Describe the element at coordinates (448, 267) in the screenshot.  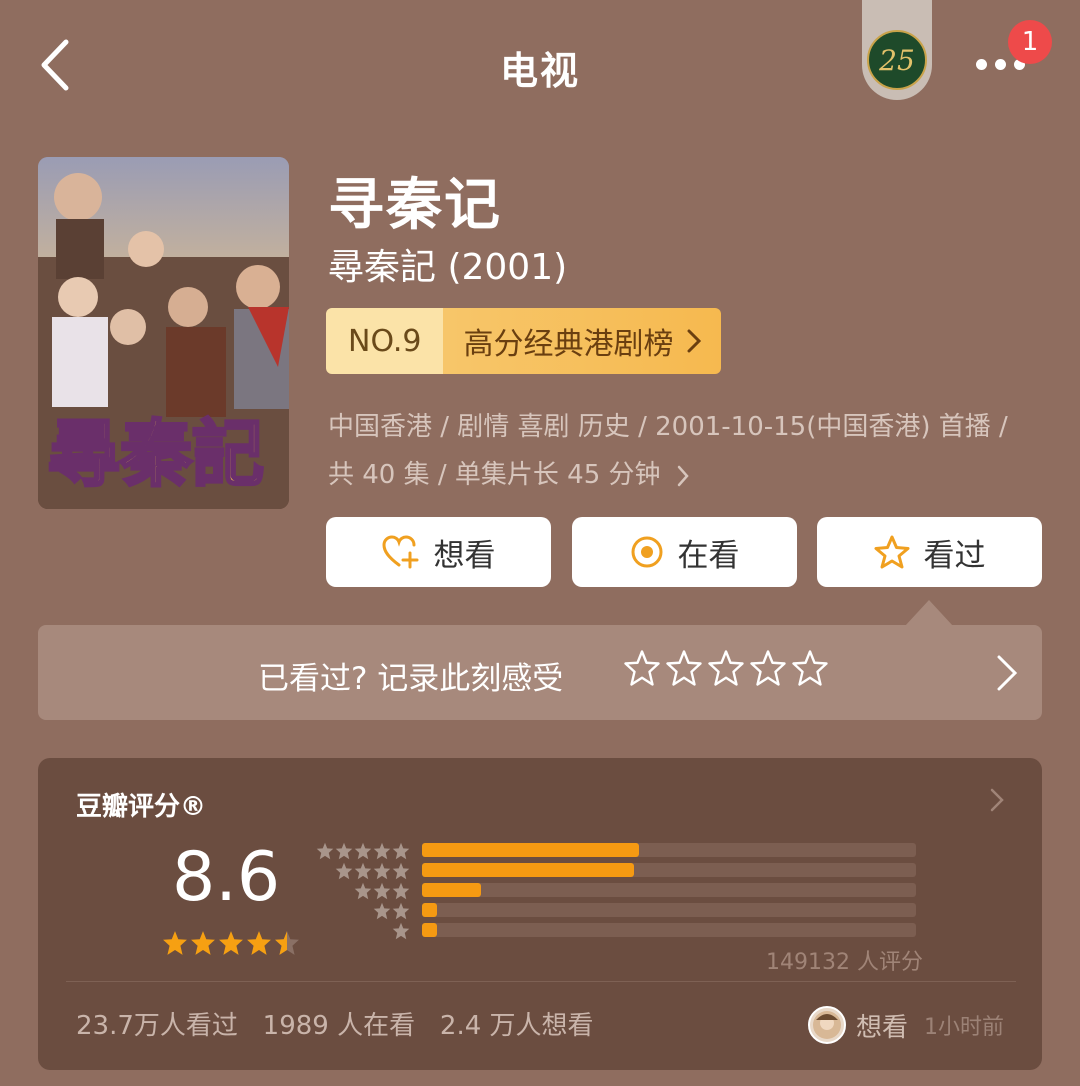
I see `original-title: 尋秦記 (2001)` at that location.